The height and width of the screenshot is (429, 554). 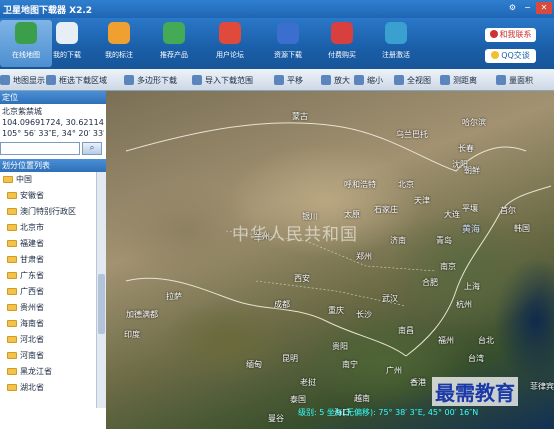 I want to click on tree-item: 澳门特别行政区, so click(x=53, y=212).